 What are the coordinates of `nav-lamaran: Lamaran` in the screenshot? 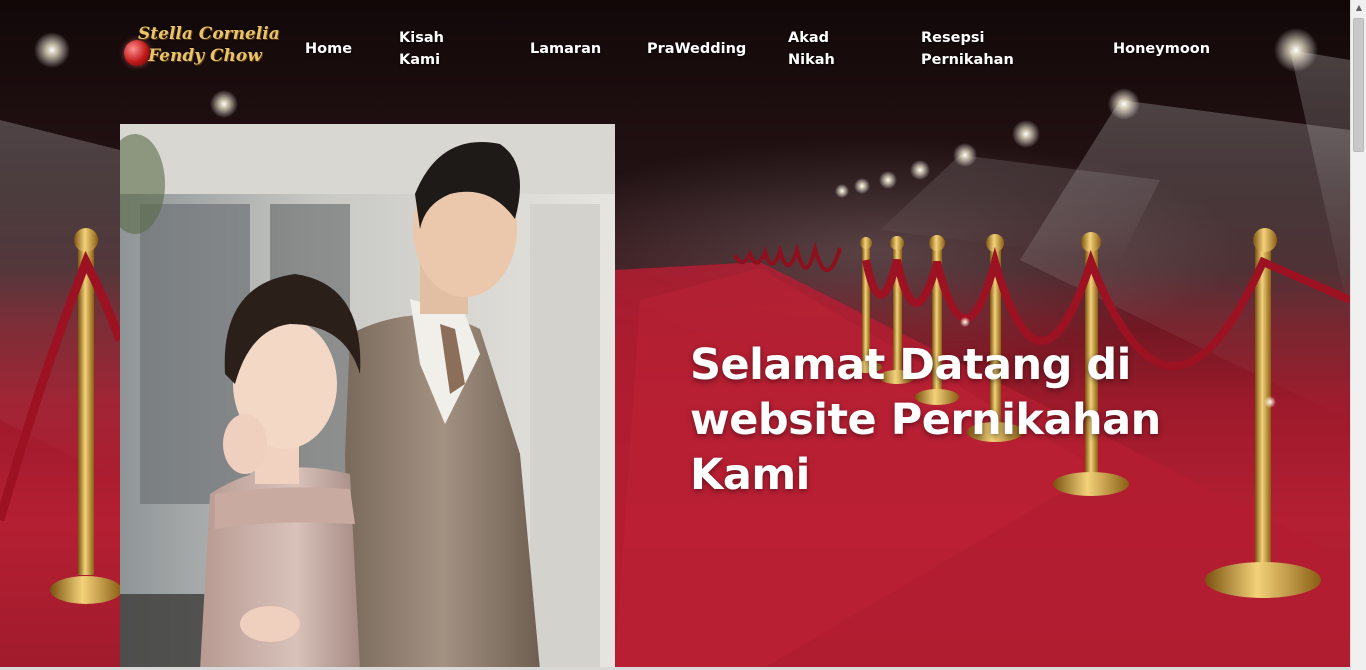 It's located at (565, 49).